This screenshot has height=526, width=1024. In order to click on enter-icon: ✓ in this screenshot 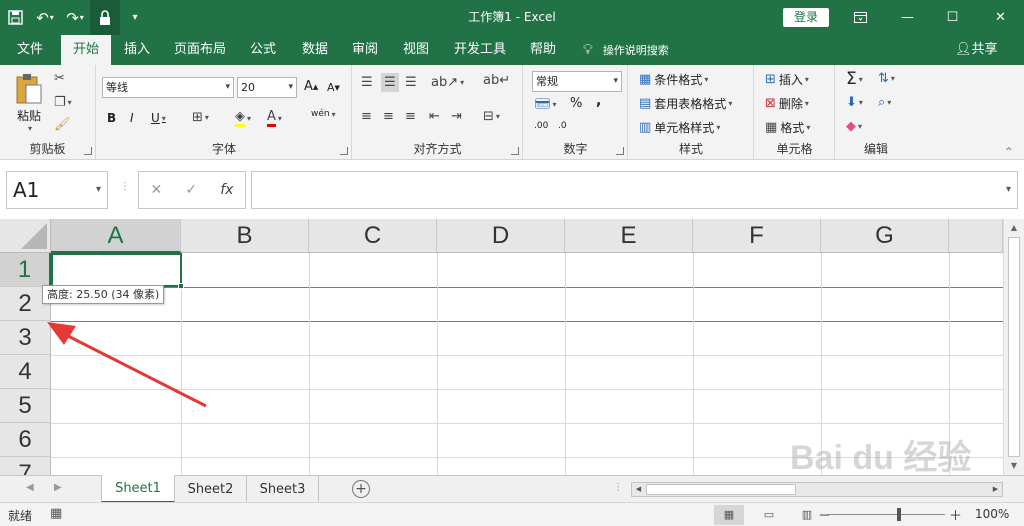, I will do `click(191, 190)`.